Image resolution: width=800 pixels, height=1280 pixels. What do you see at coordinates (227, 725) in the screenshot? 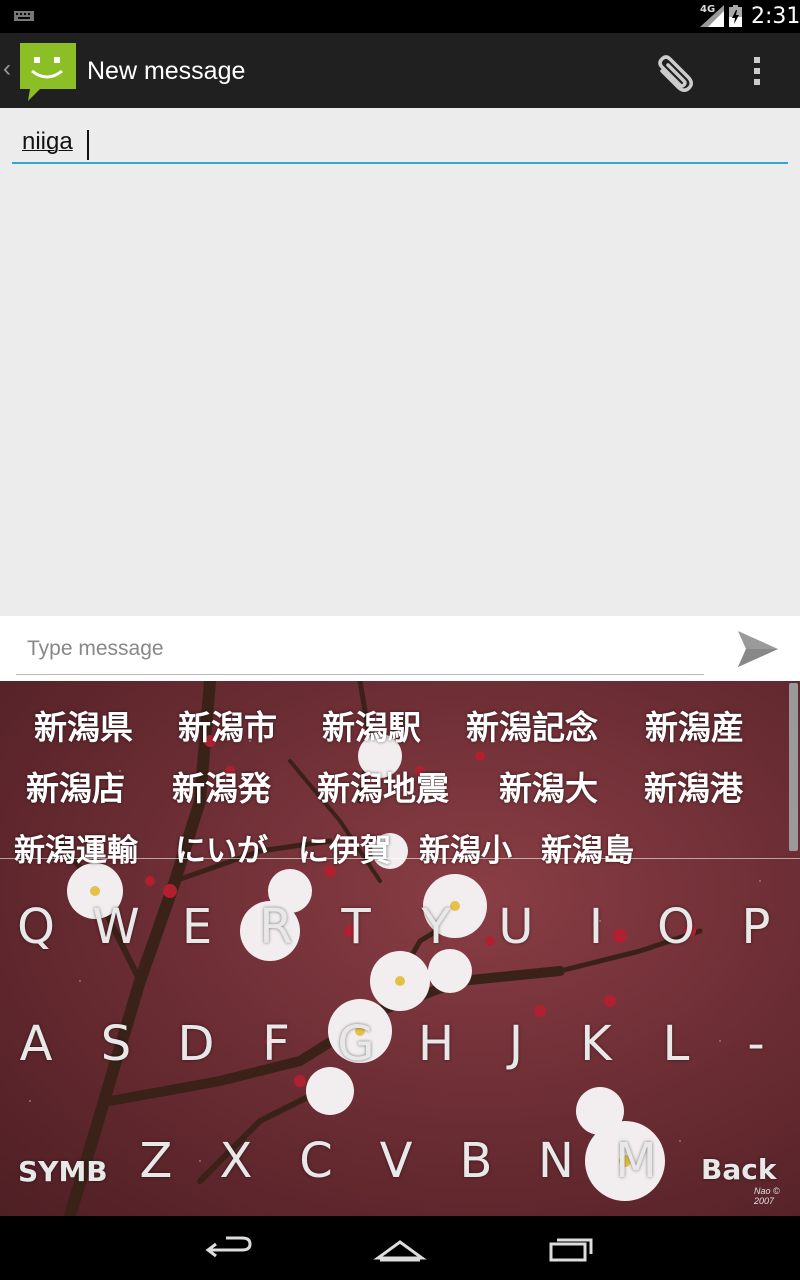
I see `candidate-word: 新潟市` at bounding box center [227, 725].